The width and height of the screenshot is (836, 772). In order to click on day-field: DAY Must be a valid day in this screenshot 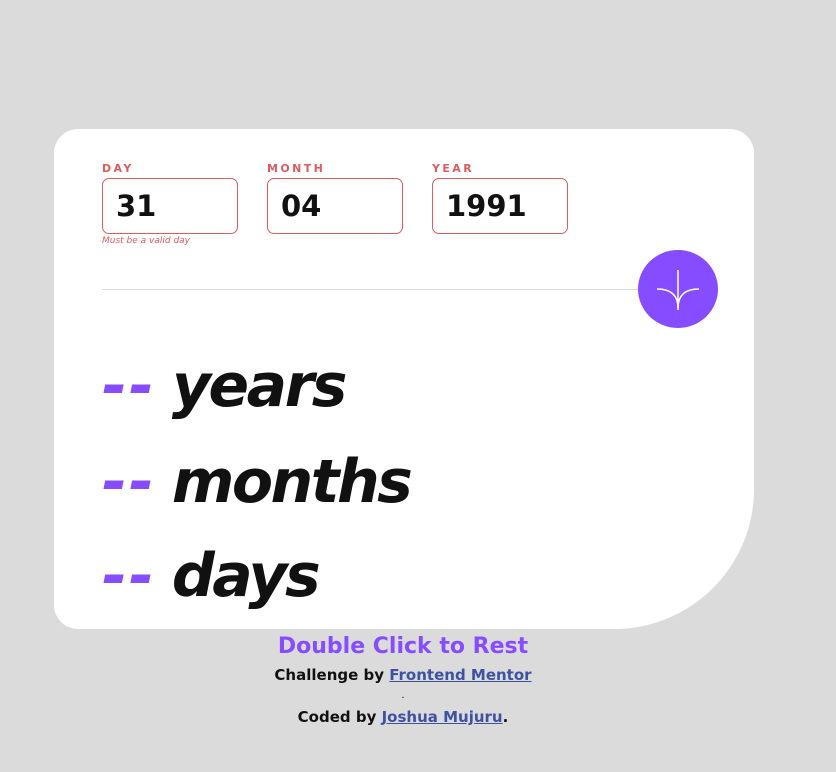, I will do `click(170, 204)`.